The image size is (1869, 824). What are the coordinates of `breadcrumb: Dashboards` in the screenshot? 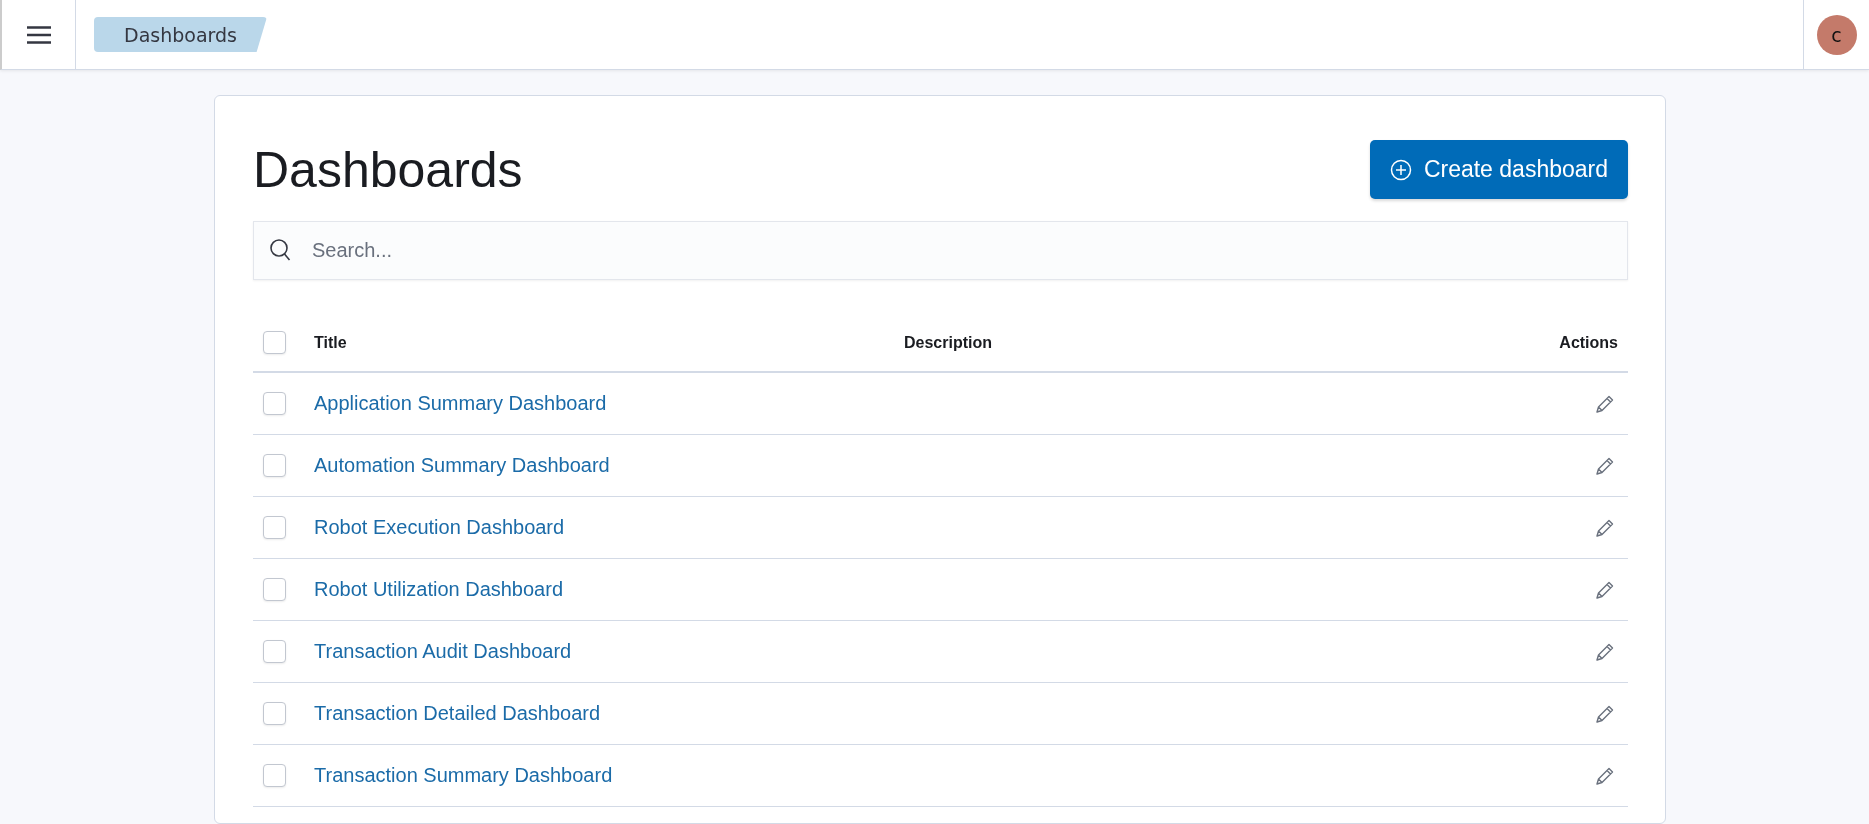 It's located at (180, 34).